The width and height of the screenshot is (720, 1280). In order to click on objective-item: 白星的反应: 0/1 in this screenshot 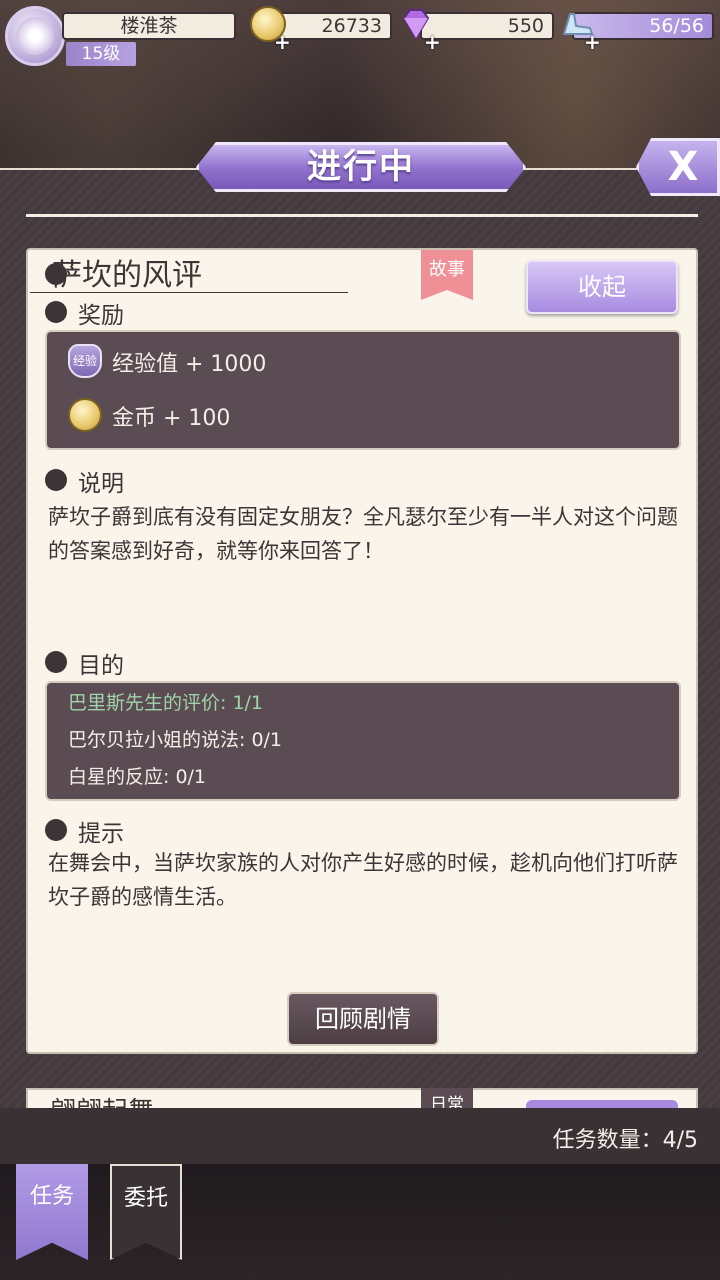, I will do `click(137, 777)`.